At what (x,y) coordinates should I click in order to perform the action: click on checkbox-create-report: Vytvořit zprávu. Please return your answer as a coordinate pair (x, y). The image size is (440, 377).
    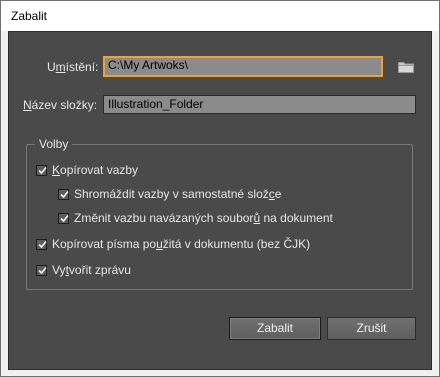
    Looking at the image, I should click on (83, 270).